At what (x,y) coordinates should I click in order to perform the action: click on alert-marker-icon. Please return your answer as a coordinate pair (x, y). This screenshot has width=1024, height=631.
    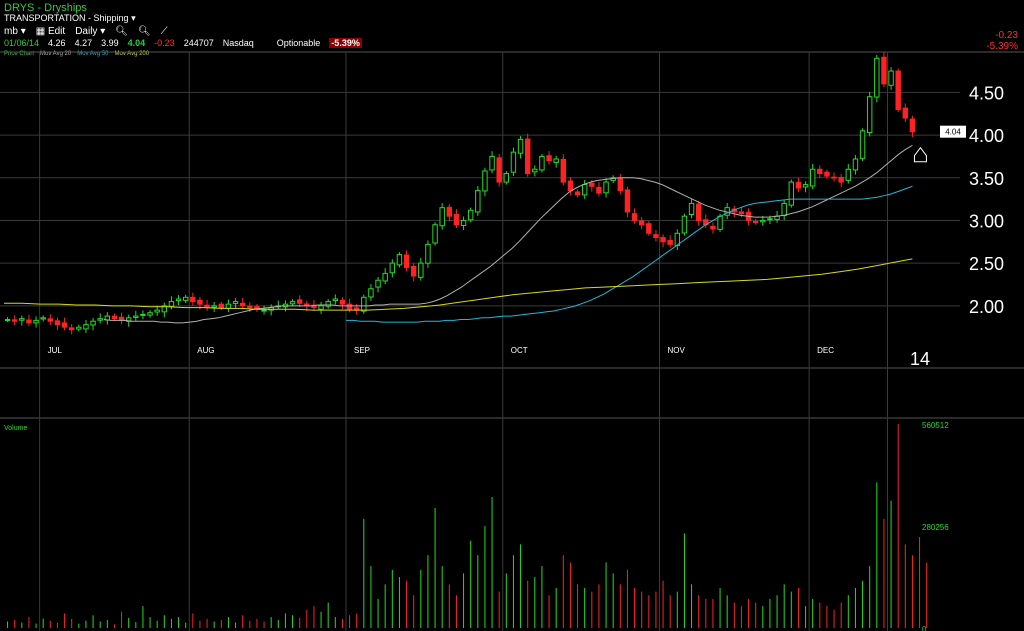
    Looking at the image, I should click on (920, 154).